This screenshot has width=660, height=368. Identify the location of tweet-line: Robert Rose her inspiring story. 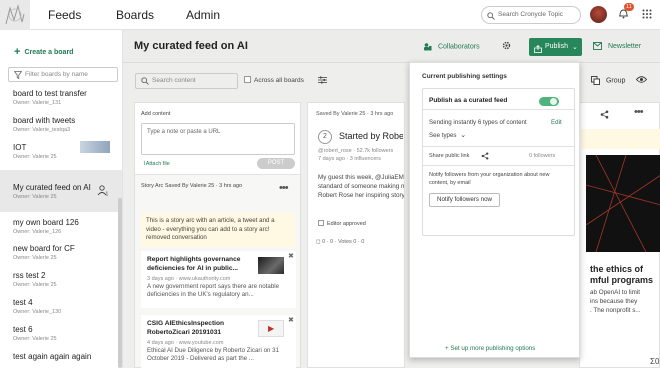
(361, 195).